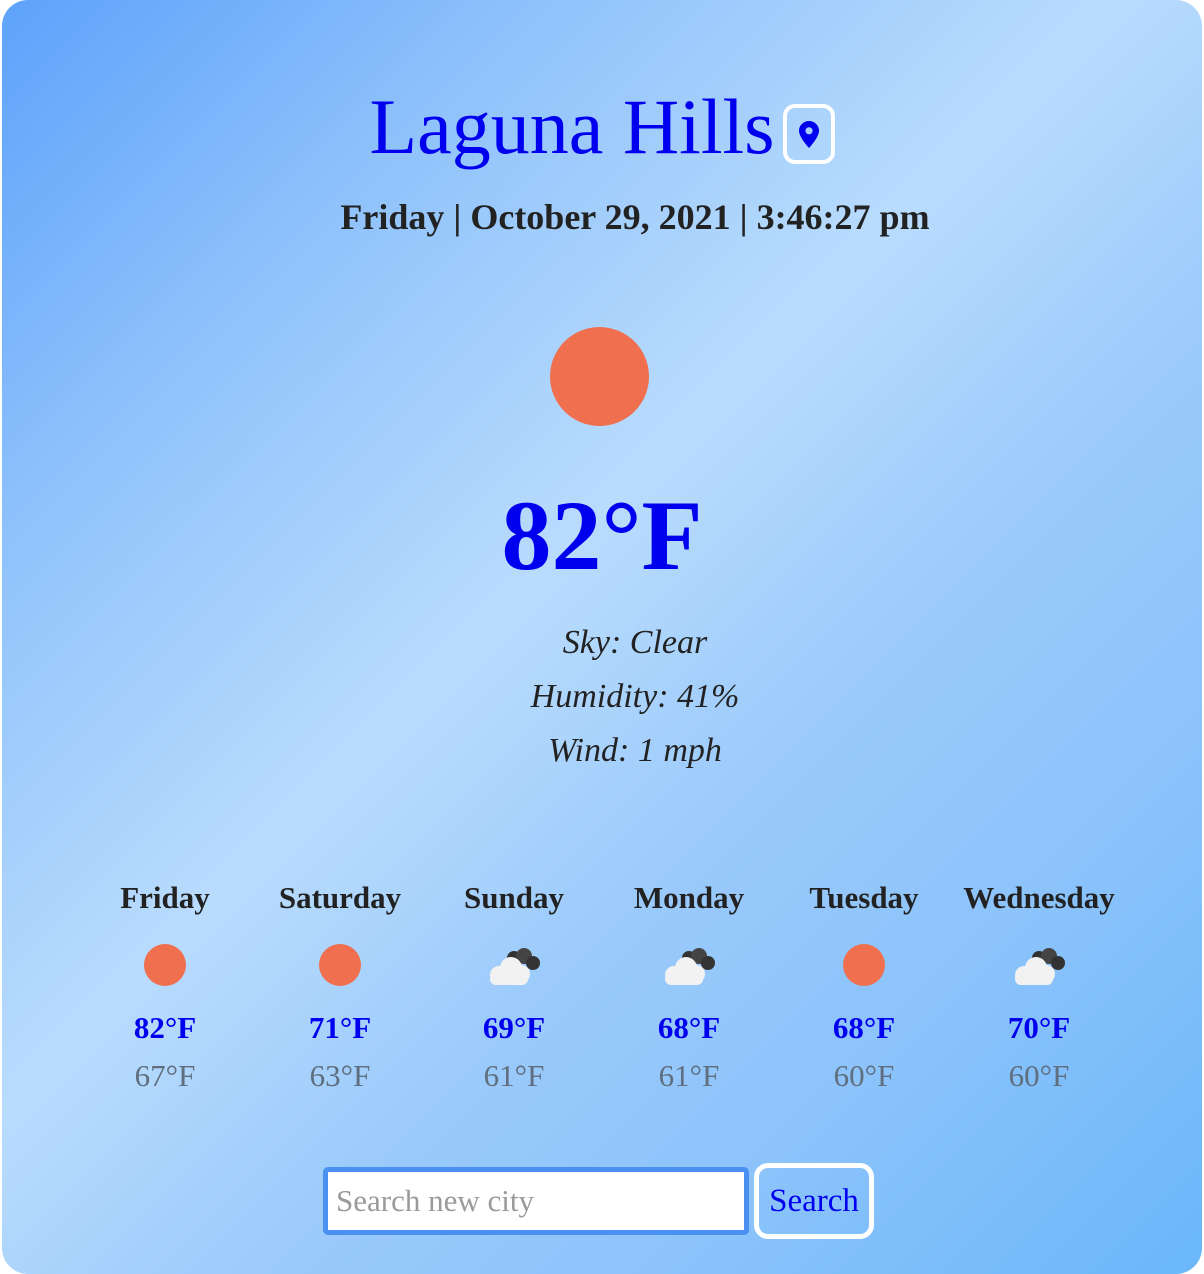 The image size is (1204, 1274). Describe the element at coordinates (340, 1075) in the screenshot. I see `forecast-low: 63°F` at that location.